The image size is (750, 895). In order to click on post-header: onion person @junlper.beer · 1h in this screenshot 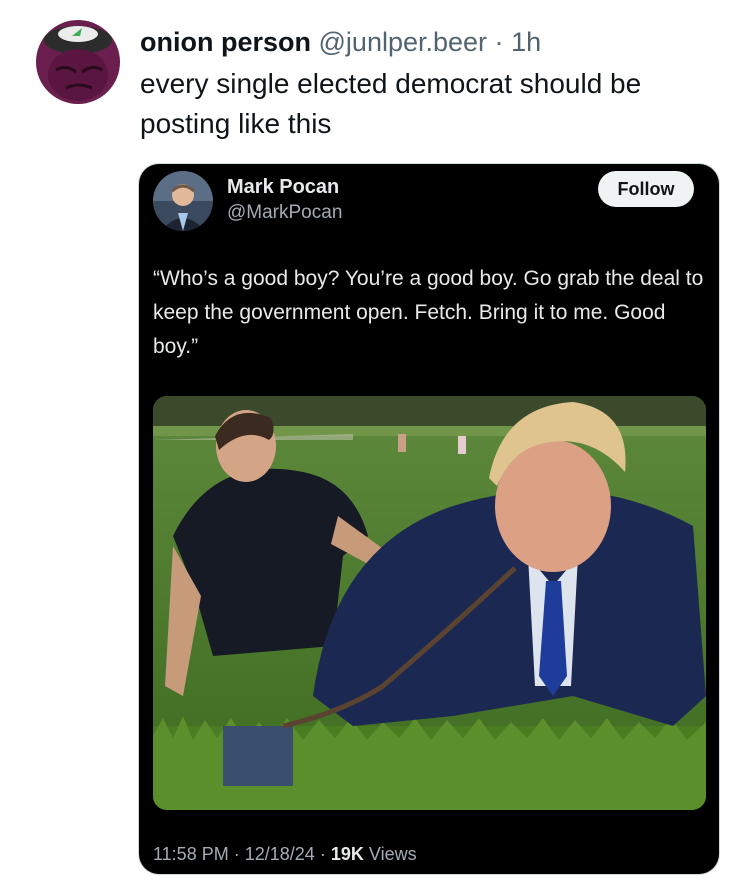, I will do `click(340, 42)`.